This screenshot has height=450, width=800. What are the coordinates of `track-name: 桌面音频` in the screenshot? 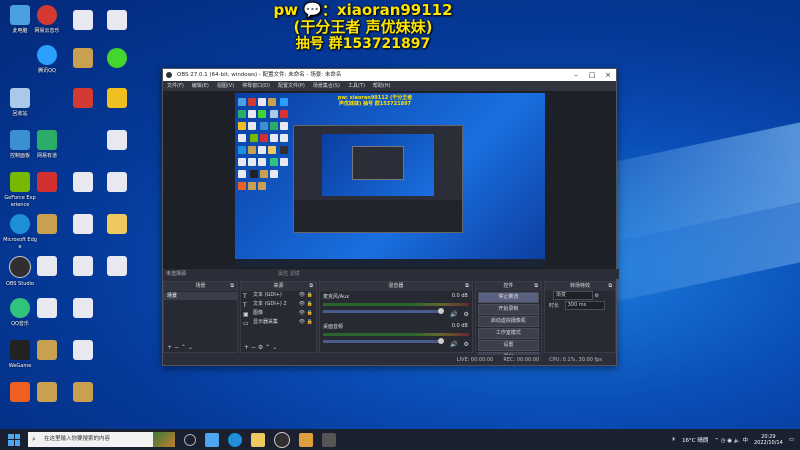 It's located at (332, 327).